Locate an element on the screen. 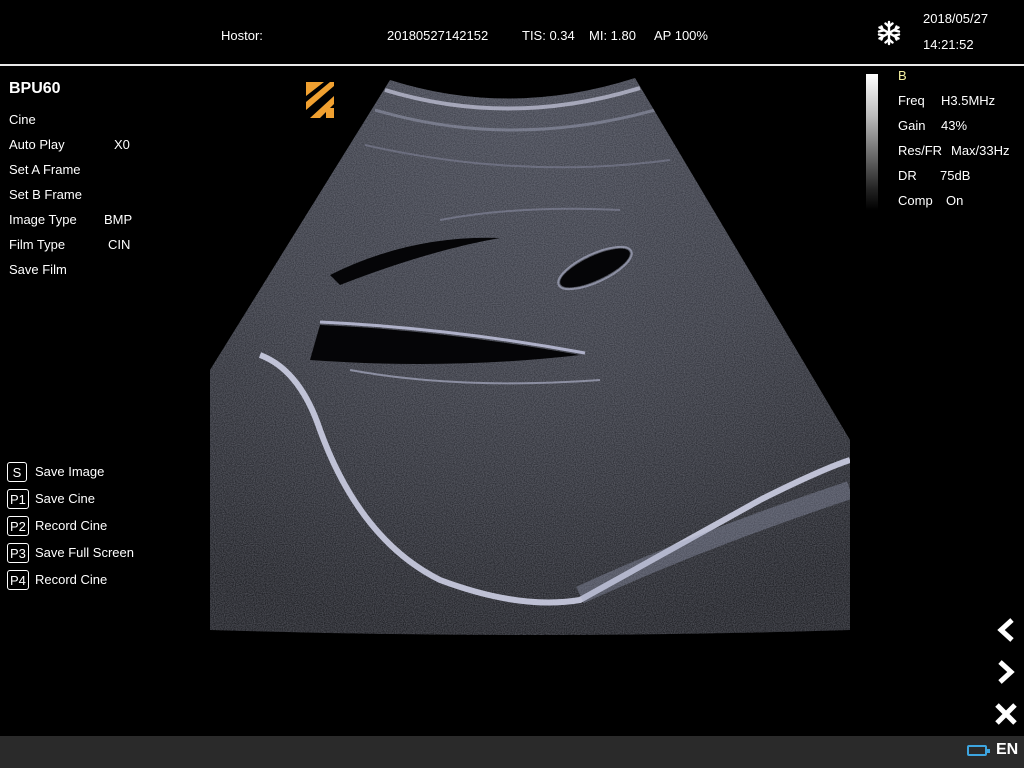  menu-item-value: X0 is located at coordinates (122, 144).